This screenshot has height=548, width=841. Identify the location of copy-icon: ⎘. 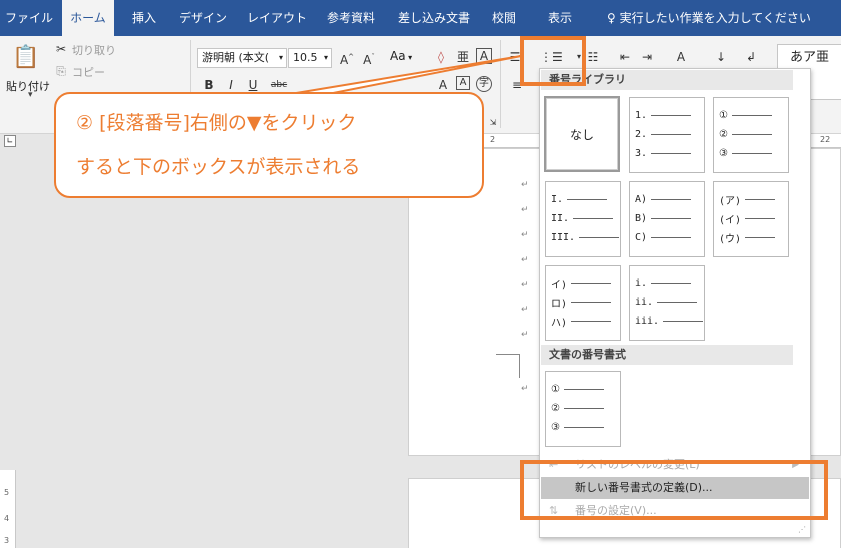
(61, 71).